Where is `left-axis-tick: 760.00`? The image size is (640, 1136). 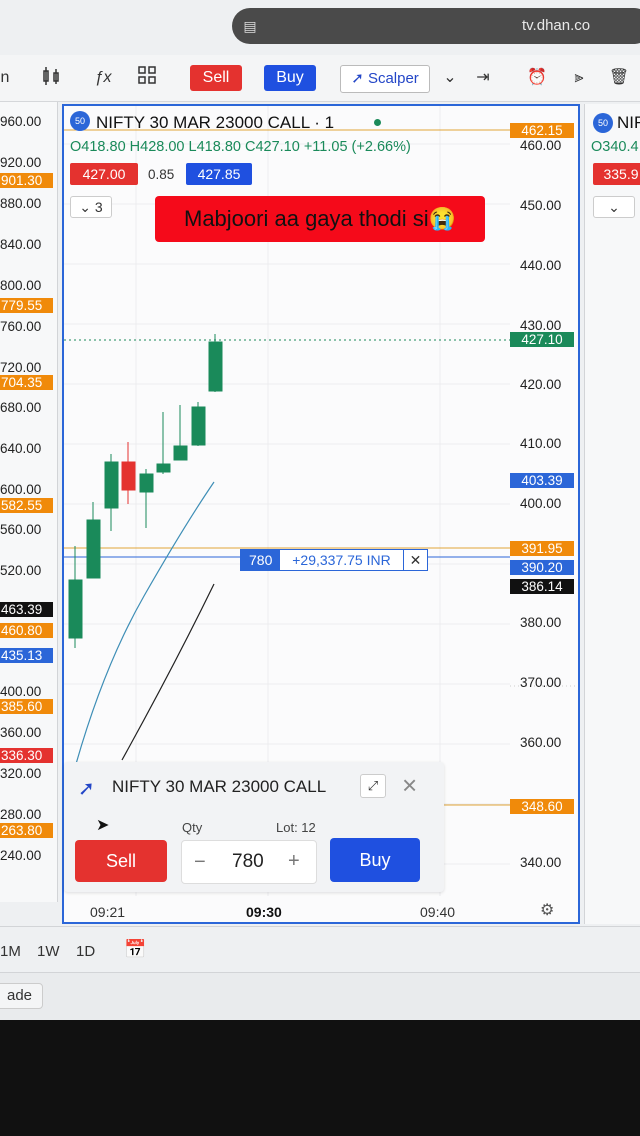
left-axis-tick: 760.00 is located at coordinates (21, 326).